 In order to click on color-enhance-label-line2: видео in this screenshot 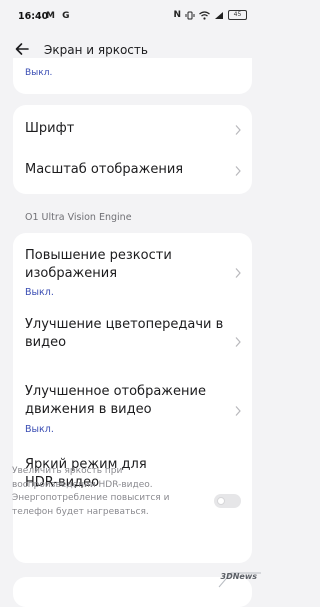, I will do `click(46, 342)`.